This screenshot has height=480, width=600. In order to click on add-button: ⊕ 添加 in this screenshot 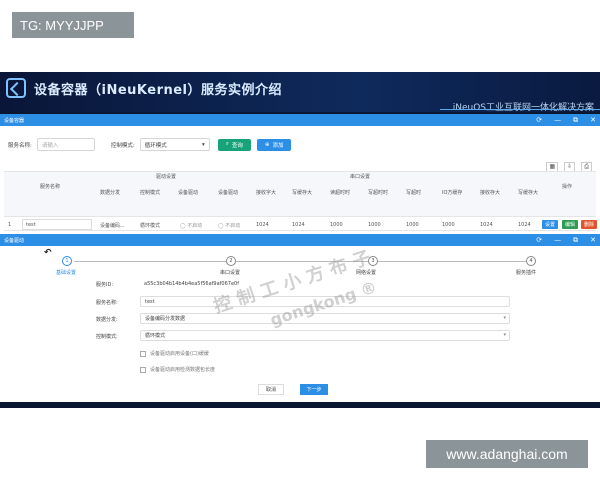, I will do `click(274, 144)`.